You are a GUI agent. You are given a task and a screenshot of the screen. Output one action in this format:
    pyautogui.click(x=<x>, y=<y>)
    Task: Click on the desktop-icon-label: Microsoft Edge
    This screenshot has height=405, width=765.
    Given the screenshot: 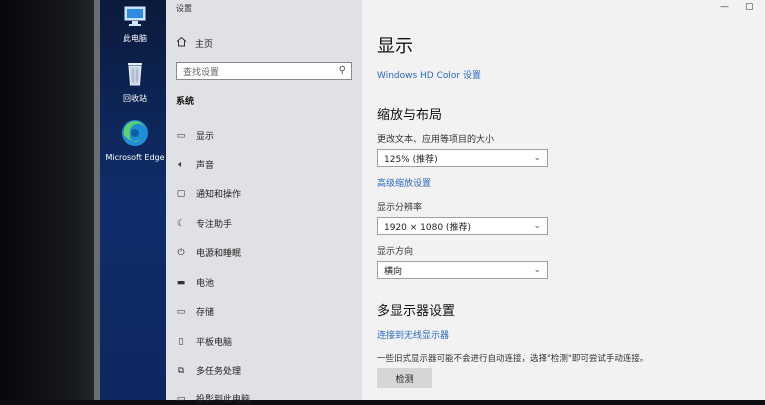 What is the action you would take?
    pyautogui.click(x=135, y=157)
    